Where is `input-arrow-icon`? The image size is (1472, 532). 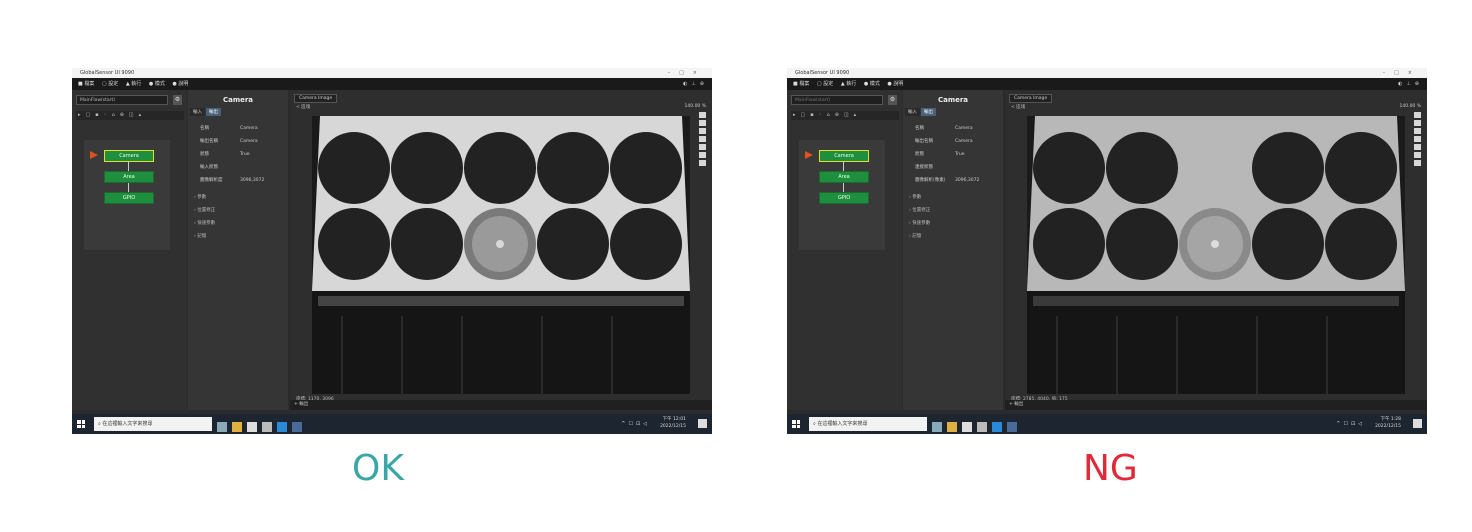 input-arrow-icon is located at coordinates (94, 155).